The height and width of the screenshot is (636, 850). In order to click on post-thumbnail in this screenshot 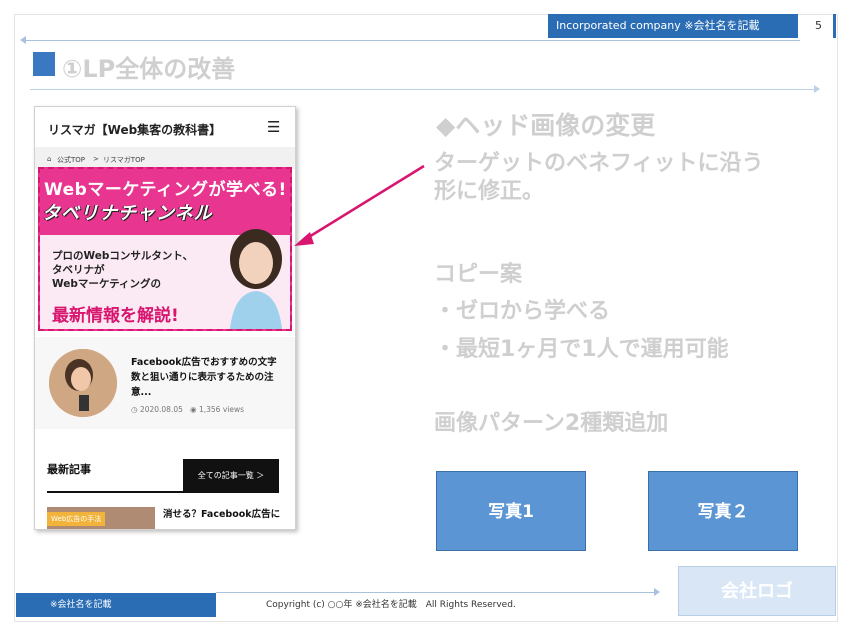, I will do `click(83, 383)`.